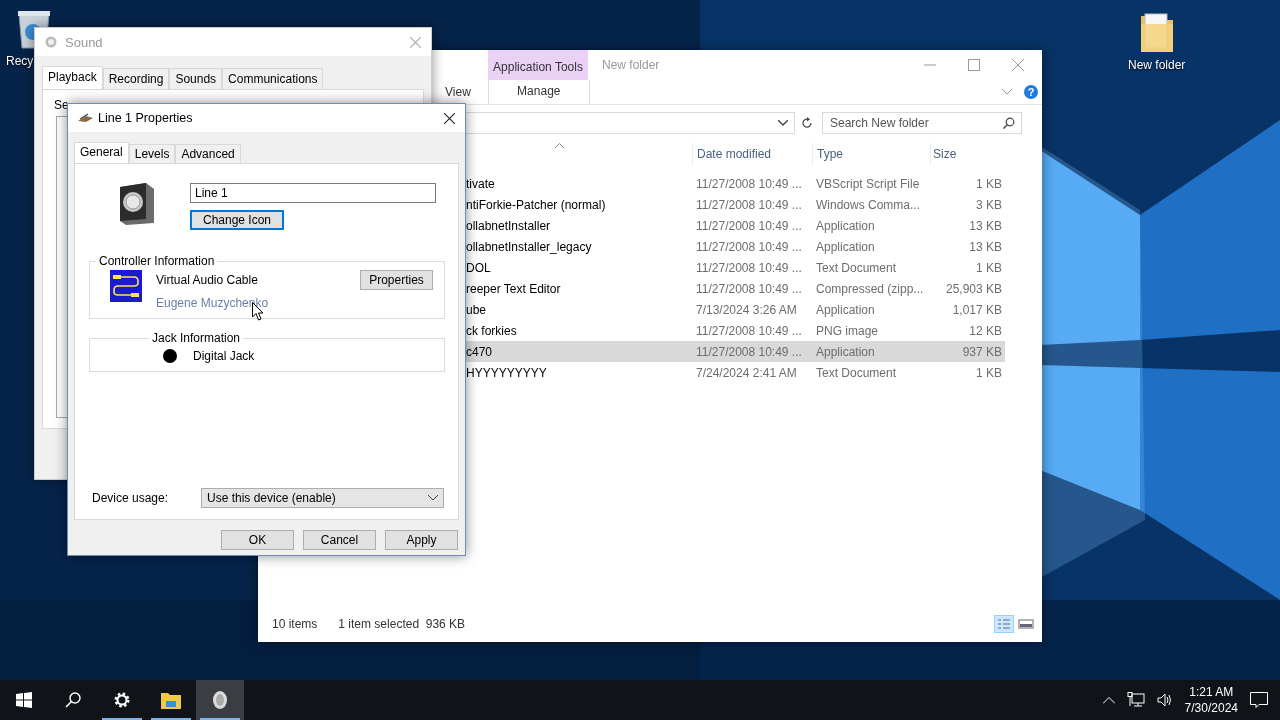  What do you see at coordinates (1211, 708) in the screenshot?
I see `clock-date: 7/30/2024` at bounding box center [1211, 708].